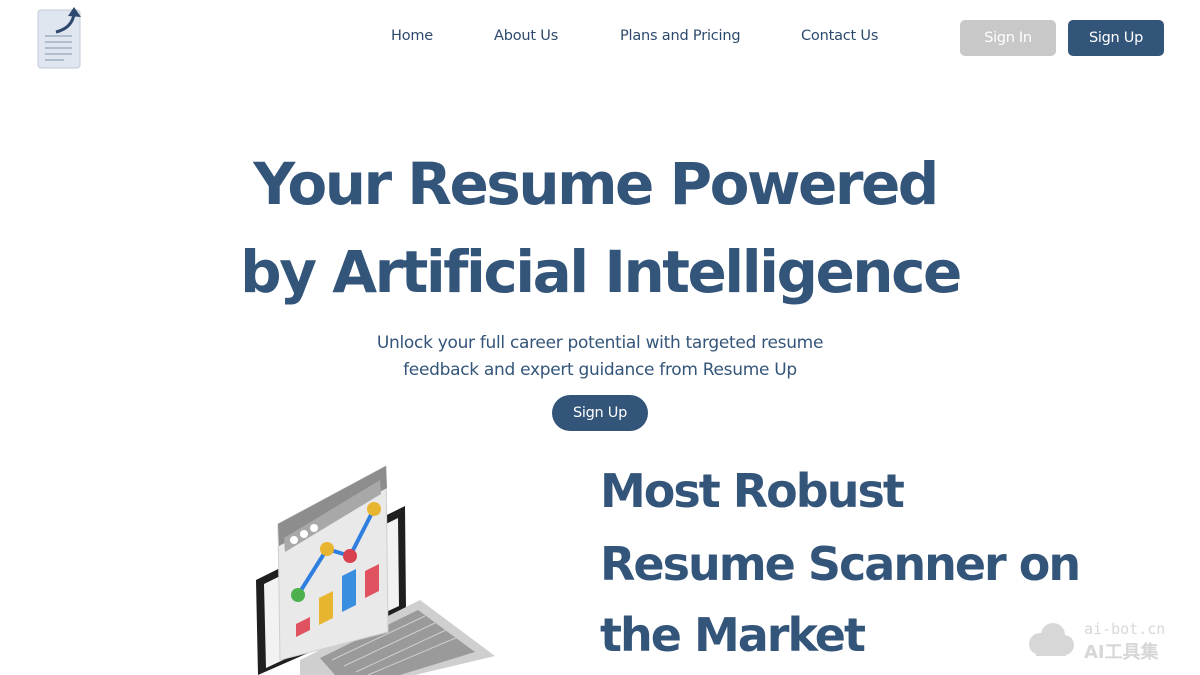 The image size is (1200, 675). What do you see at coordinates (680, 36) in the screenshot?
I see `nav-pricing-link: Plans and Pricing` at bounding box center [680, 36].